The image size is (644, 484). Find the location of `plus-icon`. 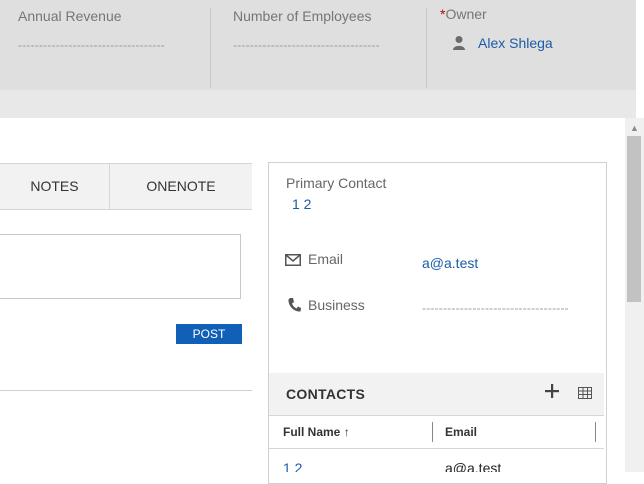

plus-icon is located at coordinates (552, 391).